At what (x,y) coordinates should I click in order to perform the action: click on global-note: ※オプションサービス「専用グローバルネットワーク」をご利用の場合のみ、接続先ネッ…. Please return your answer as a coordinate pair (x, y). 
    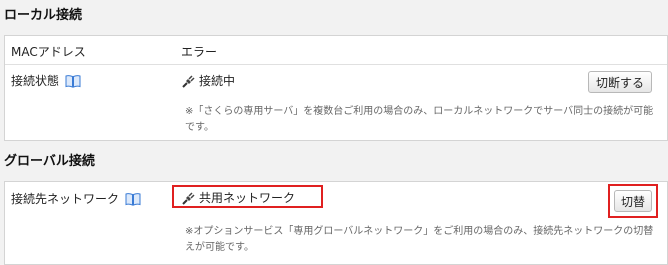
    Looking at the image, I should click on (423, 240).